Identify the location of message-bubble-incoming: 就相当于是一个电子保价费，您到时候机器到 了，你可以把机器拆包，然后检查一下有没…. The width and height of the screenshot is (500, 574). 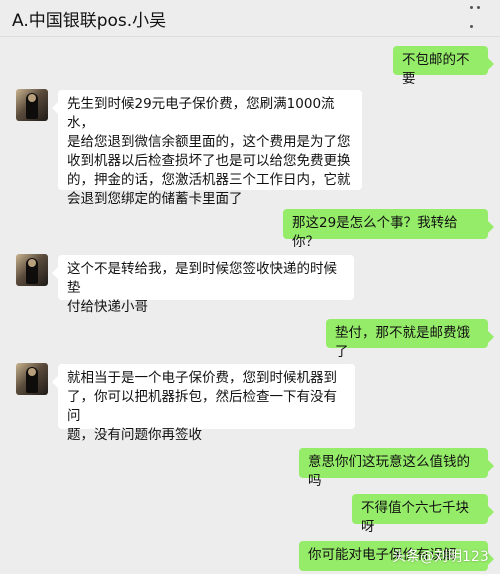
(203, 403).